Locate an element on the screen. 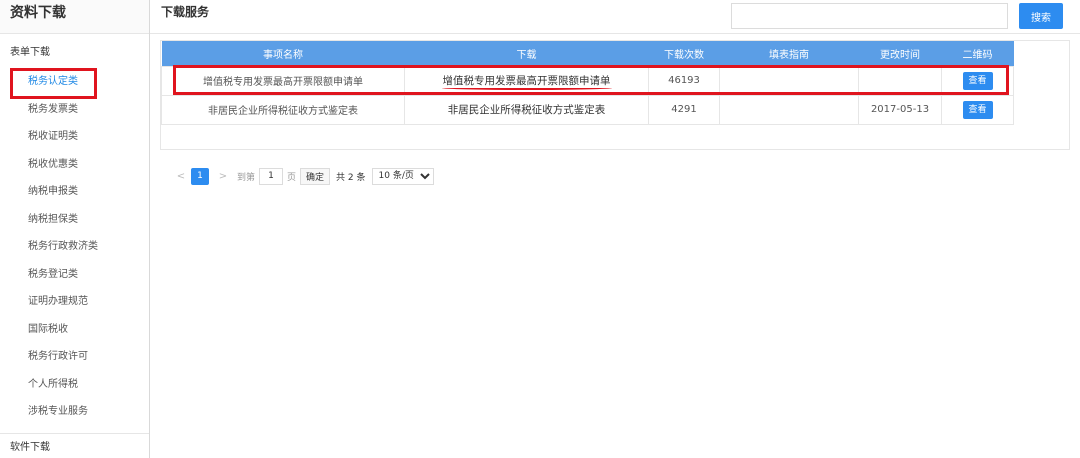 The width and height of the screenshot is (1080, 458). sidebar-item-tax-preference: 税收优惠类 is located at coordinates (74, 165).